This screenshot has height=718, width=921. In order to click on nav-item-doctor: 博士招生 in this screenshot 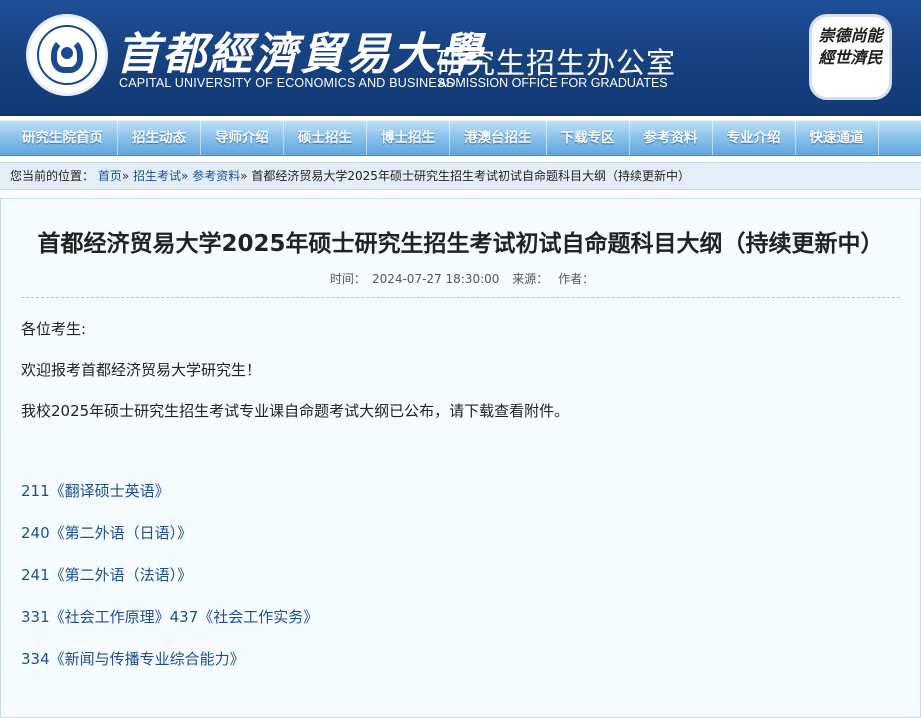, I will do `click(408, 138)`.